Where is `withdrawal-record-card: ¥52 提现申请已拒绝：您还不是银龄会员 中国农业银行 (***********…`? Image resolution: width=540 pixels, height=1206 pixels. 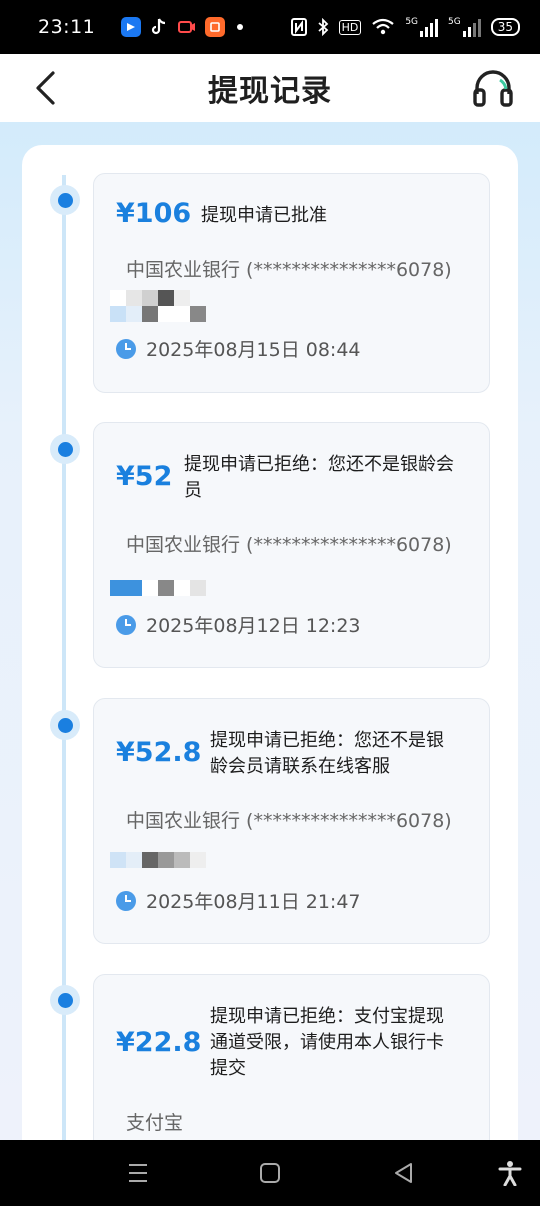 withdrawal-record-card: ¥52 提现申请已拒绝：您还不是银龄会员 中国农业银行 (***********… is located at coordinates (291, 545).